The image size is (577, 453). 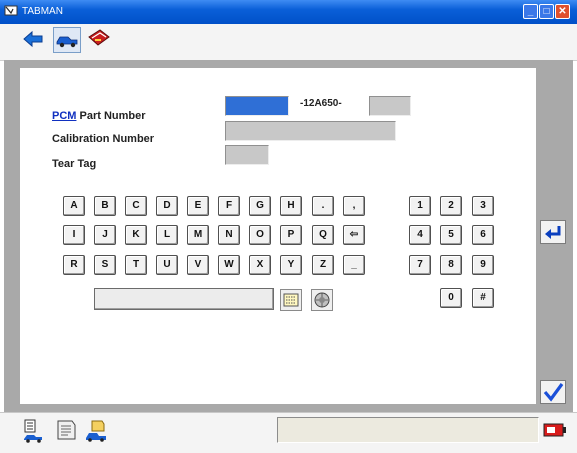 What do you see at coordinates (97, 430) in the screenshot?
I see `vehicle-folder-icon` at bounding box center [97, 430].